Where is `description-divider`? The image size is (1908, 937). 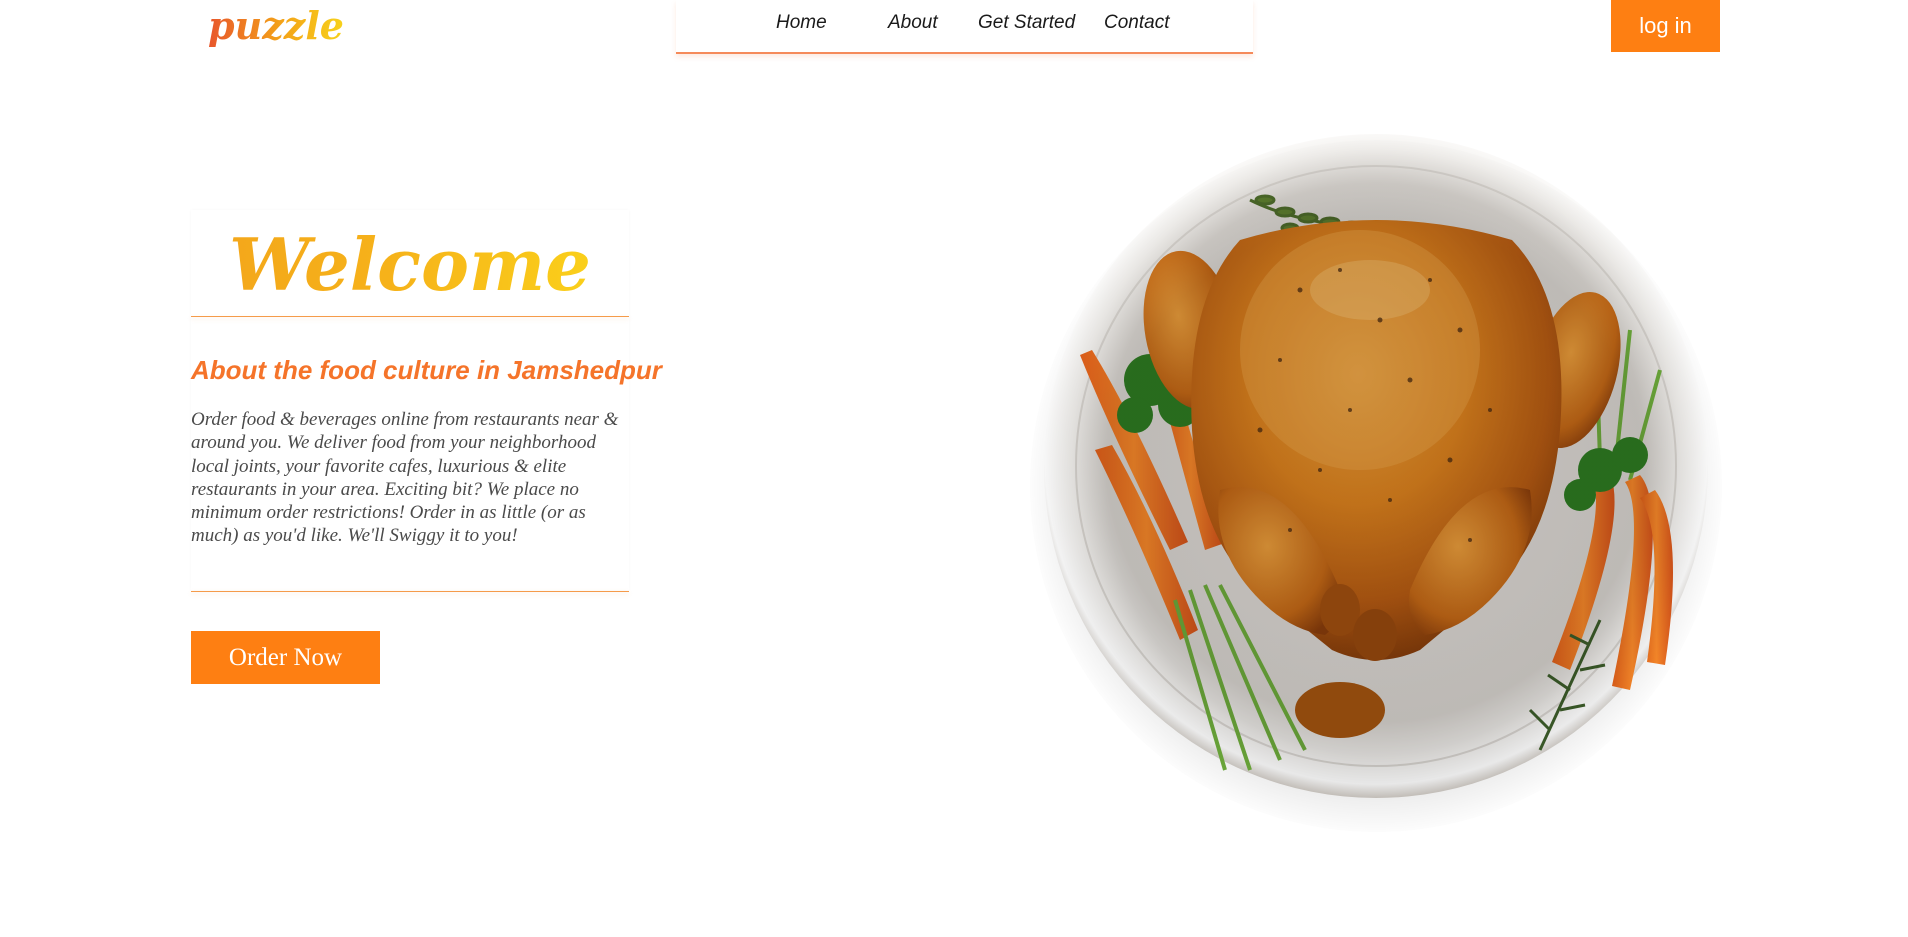
description-divider is located at coordinates (410, 591).